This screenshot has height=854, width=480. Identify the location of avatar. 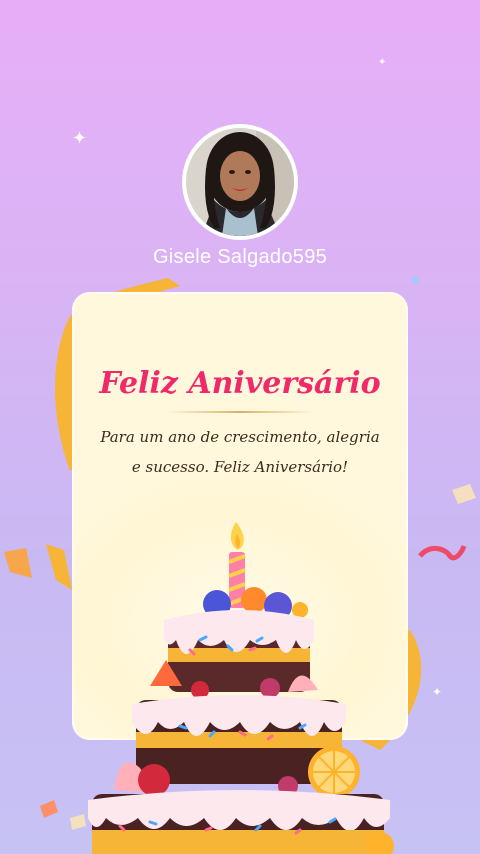
(240, 182).